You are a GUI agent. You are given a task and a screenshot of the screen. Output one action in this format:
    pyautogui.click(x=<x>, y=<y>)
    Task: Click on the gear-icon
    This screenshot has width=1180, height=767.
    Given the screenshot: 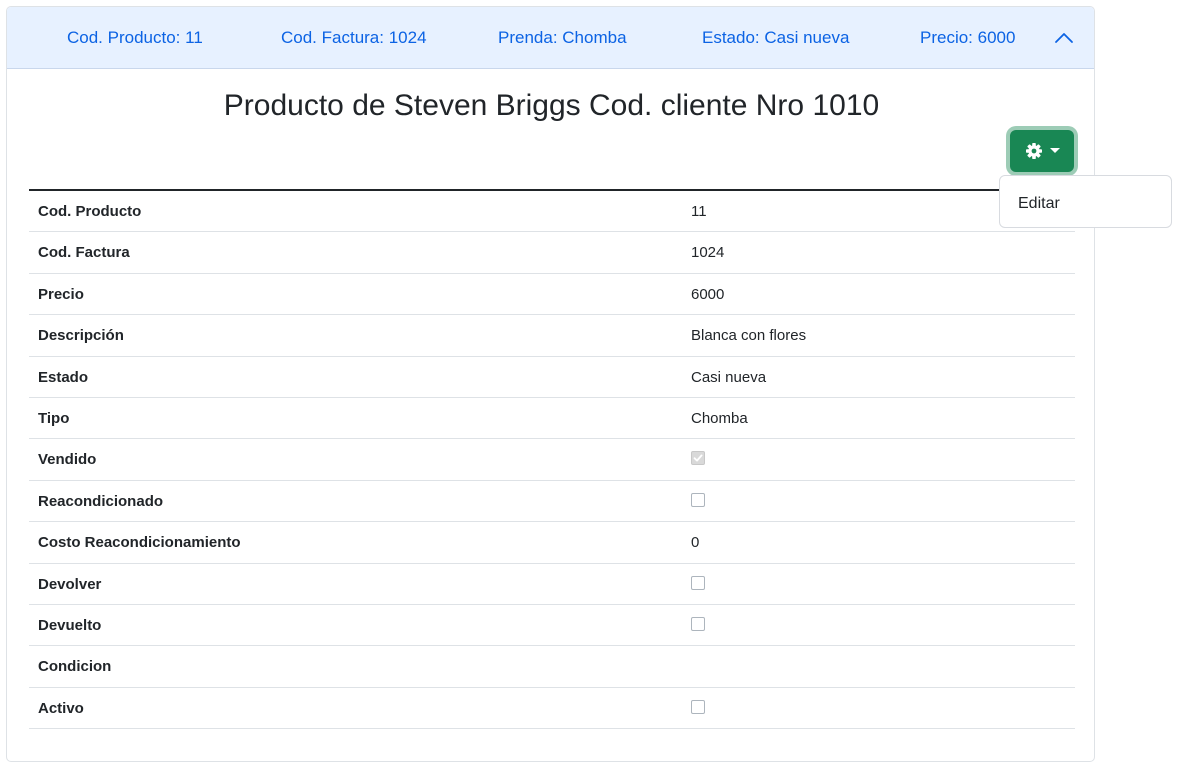 What is the action you would take?
    pyautogui.click(x=1034, y=151)
    